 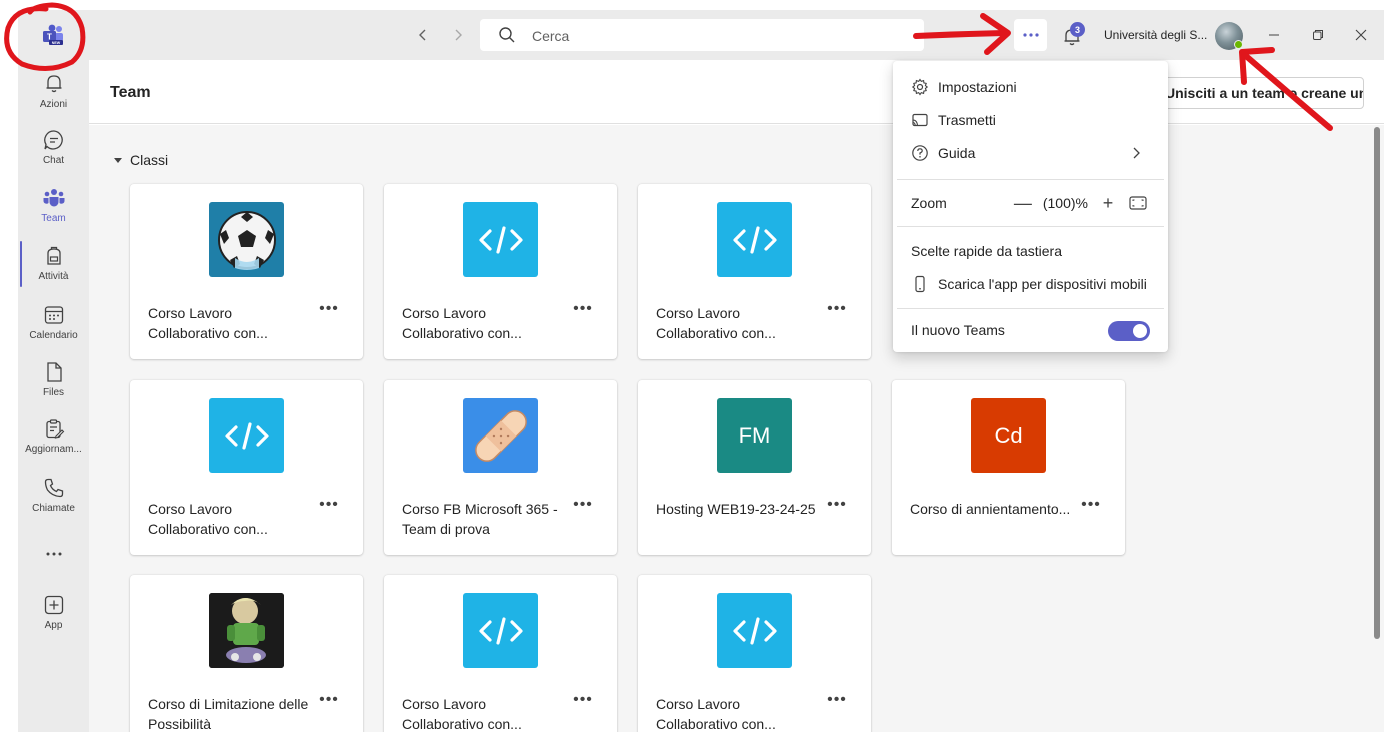 What do you see at coordinates (1129, 331) in the screenshot?
I see `new-teams-toggle` at bounding box center [1129, 331].